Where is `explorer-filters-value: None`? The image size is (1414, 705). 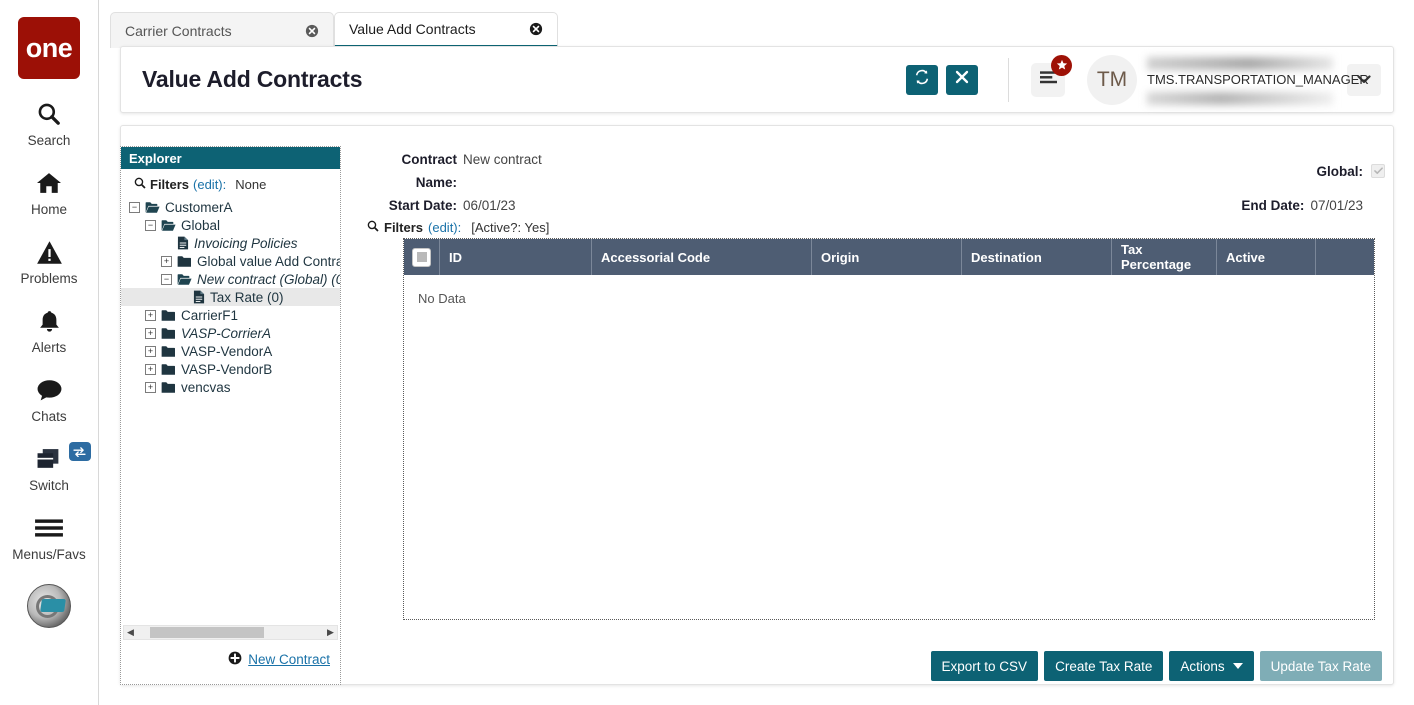 explorer-filters-value: None is located at coordinates (251, 184).